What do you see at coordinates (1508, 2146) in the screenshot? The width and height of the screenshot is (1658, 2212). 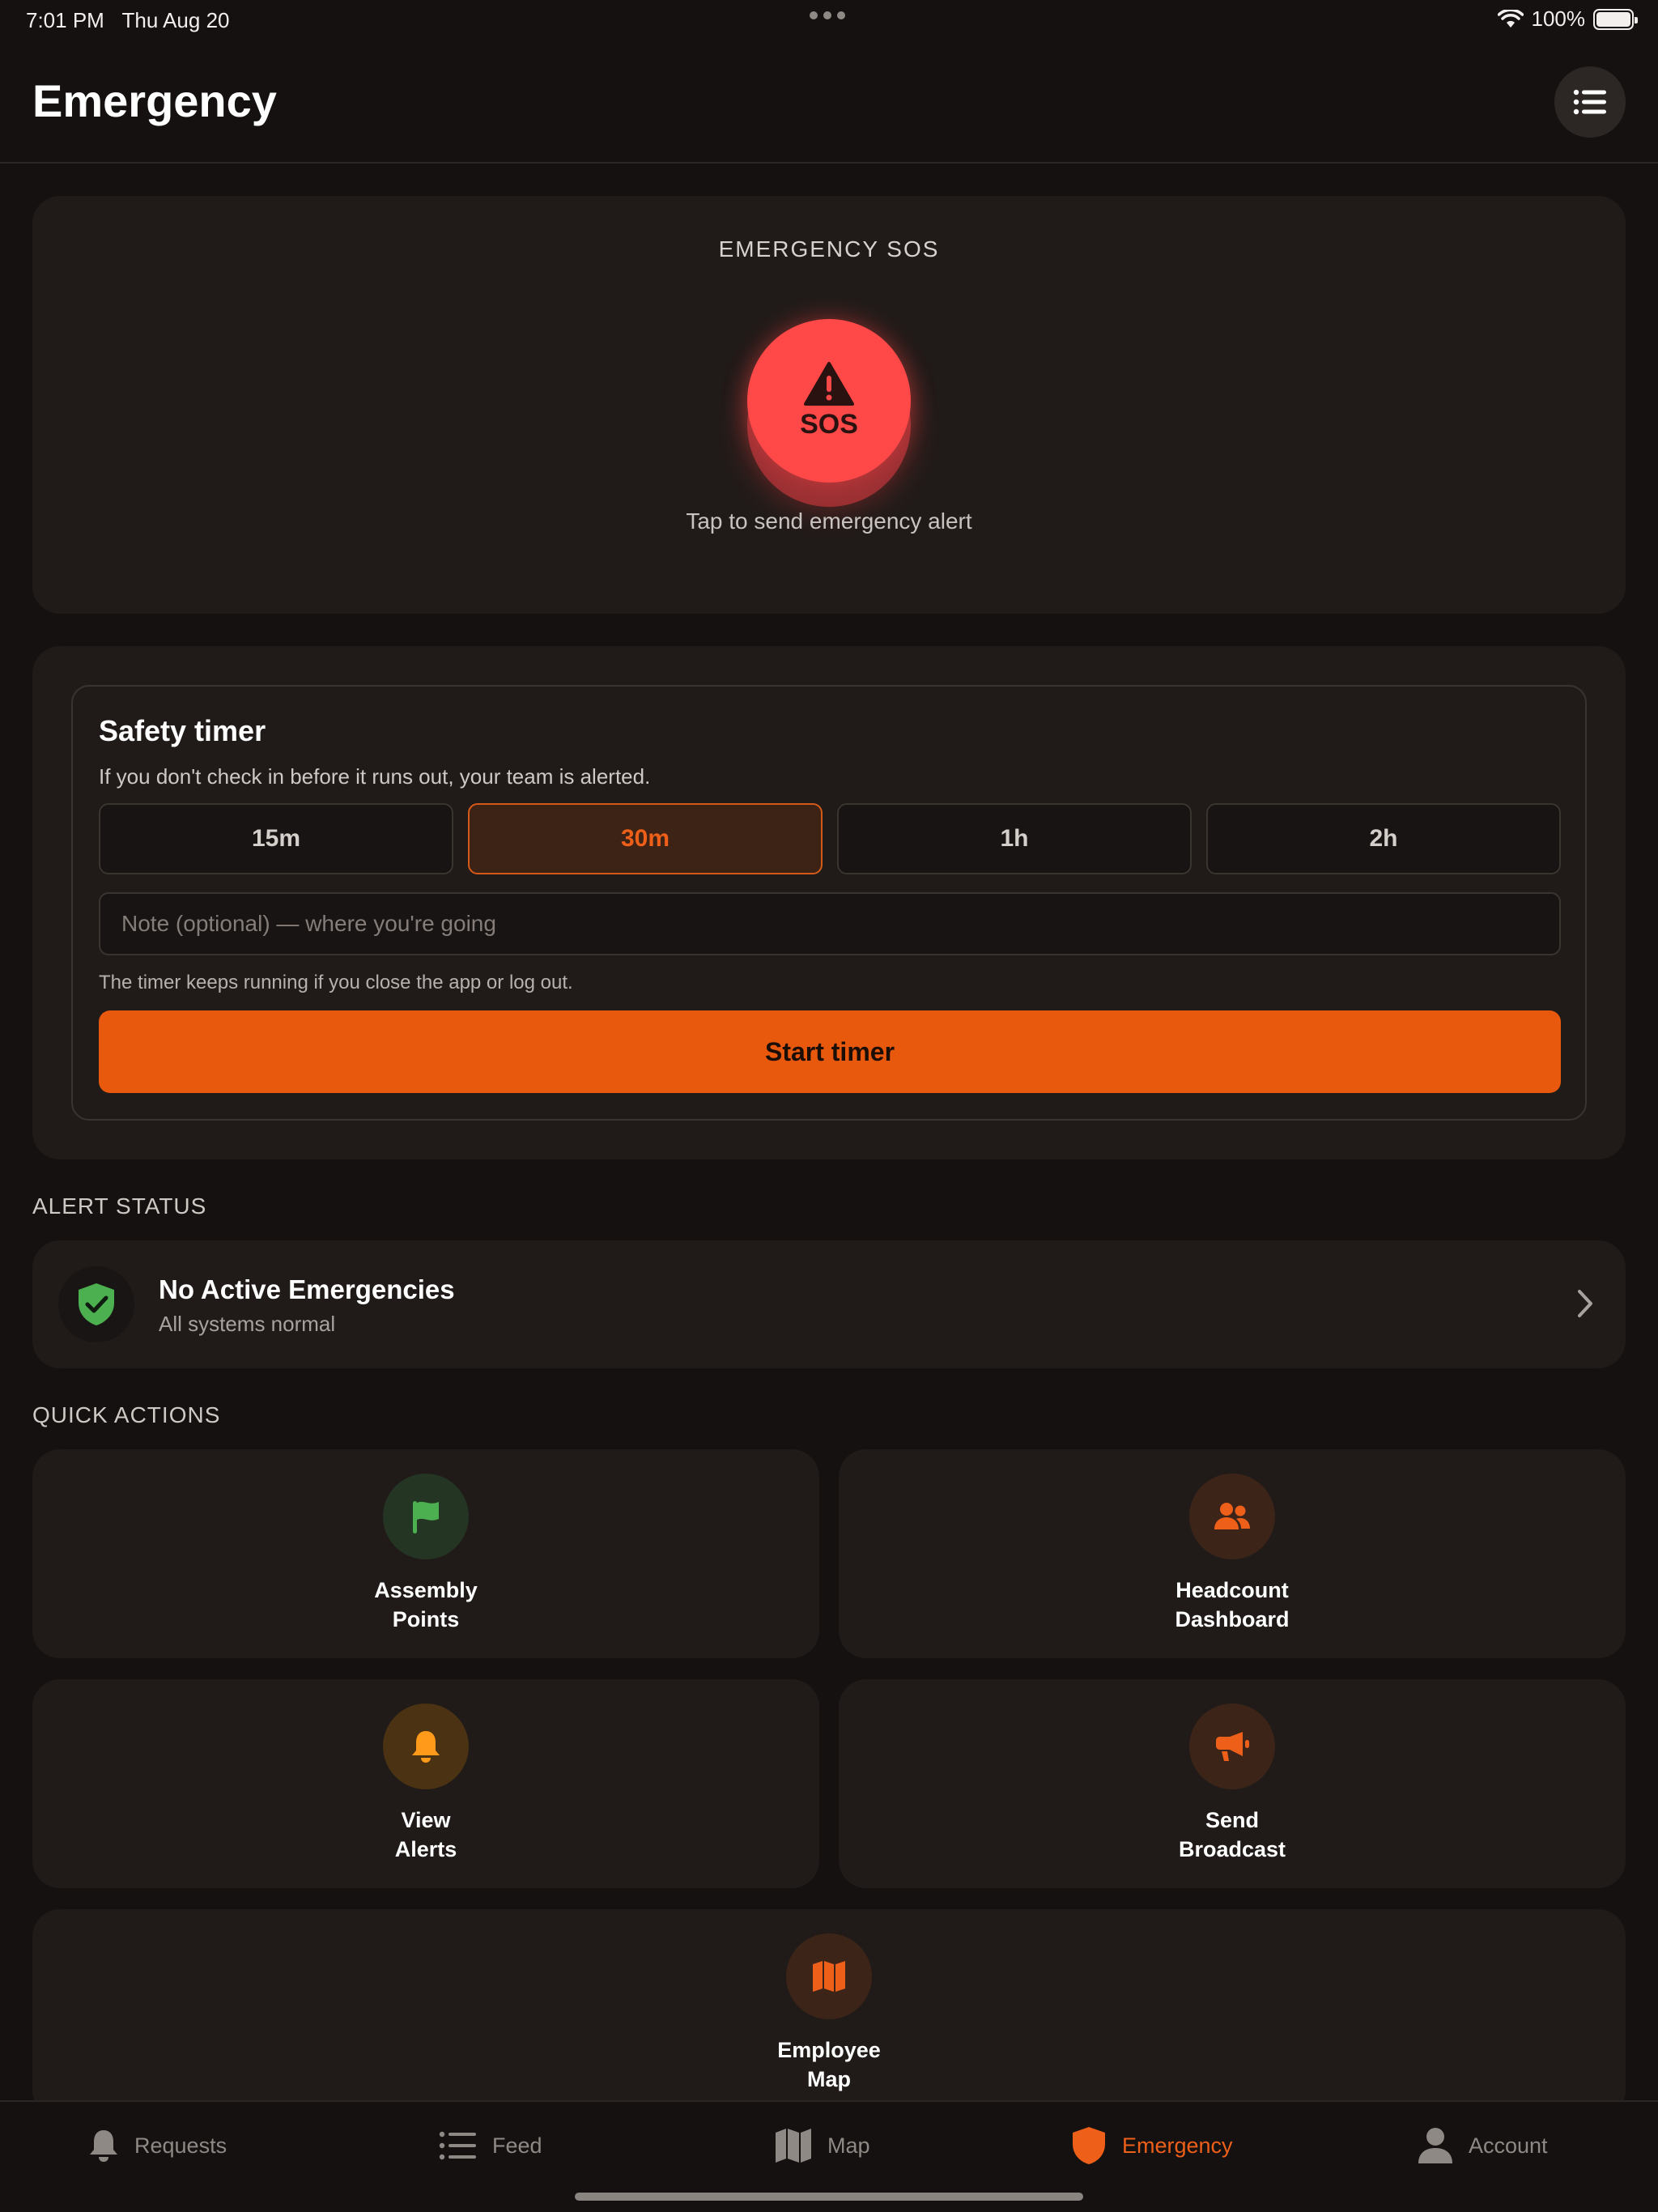 I see `tab-account-label: Account` at bounding box center [1508, 2146].